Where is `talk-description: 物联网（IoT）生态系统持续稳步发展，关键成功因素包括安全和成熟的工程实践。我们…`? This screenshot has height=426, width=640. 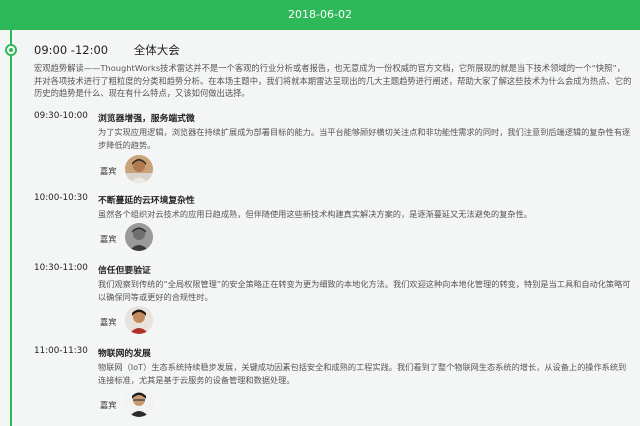 talk-description: 物联网（IoT）生态系统持续稳步发展，关键成功因素包括安全和成熟的工程实践。我们… is located at coordinates (362, 373).